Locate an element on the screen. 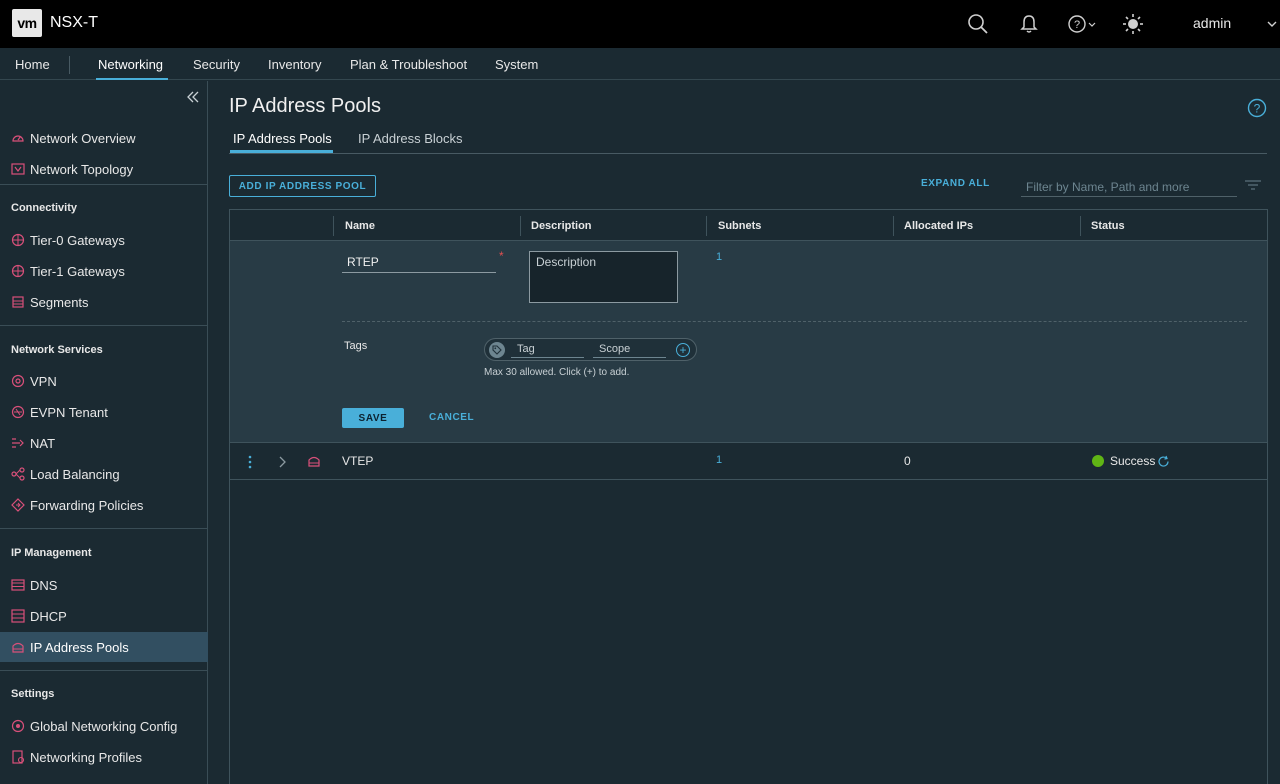 This screenshot has width=1280, height=784. nav-networking: Networking is located at coordinates (130, 64).